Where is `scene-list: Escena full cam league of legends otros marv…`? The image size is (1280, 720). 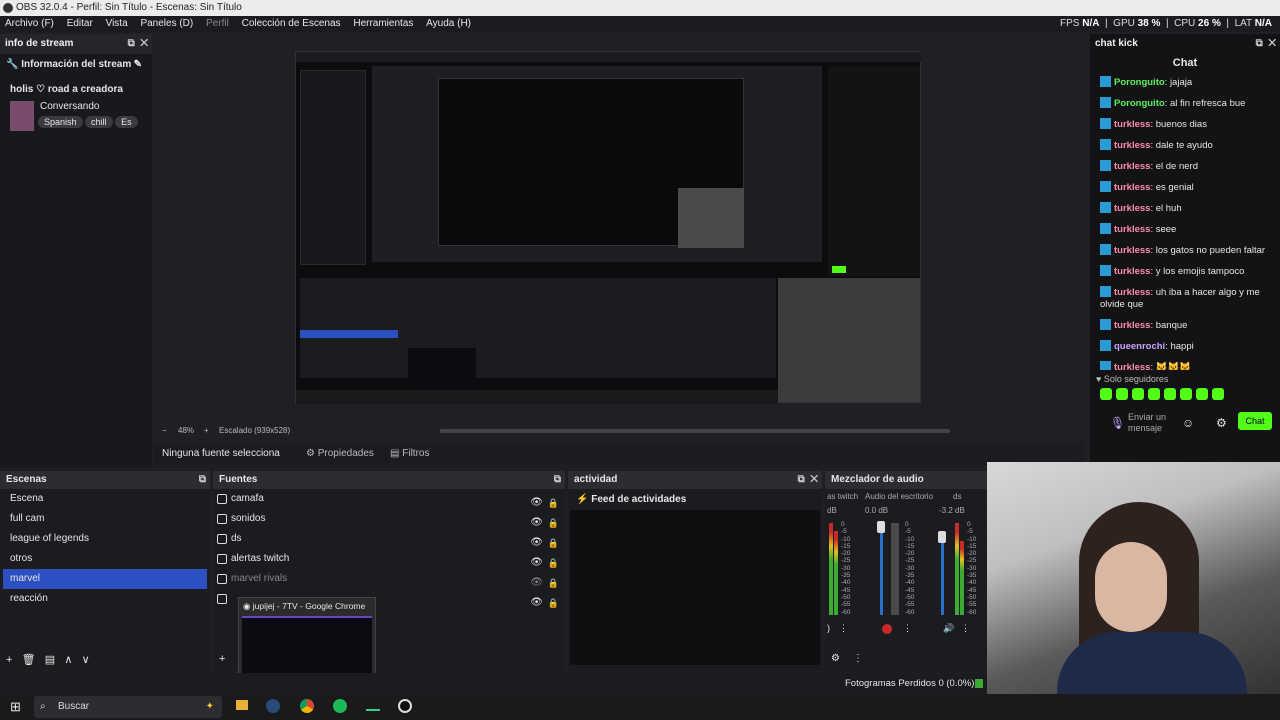 scene-list: Escena full cam league of legends otros marv… is located at coordinates (105, 549).